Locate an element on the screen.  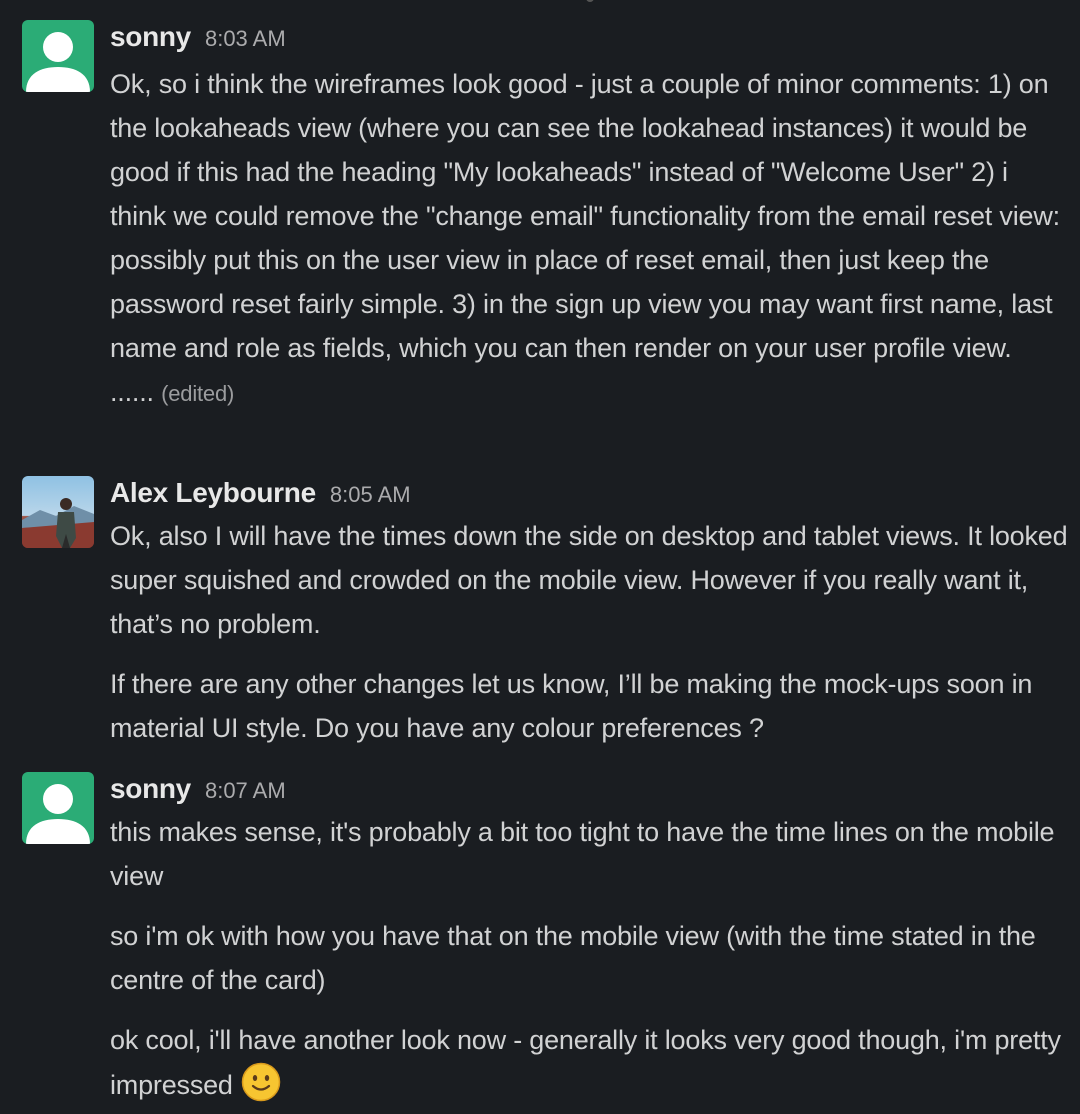
profile-photo-icon is located at coordinates (58, 512).